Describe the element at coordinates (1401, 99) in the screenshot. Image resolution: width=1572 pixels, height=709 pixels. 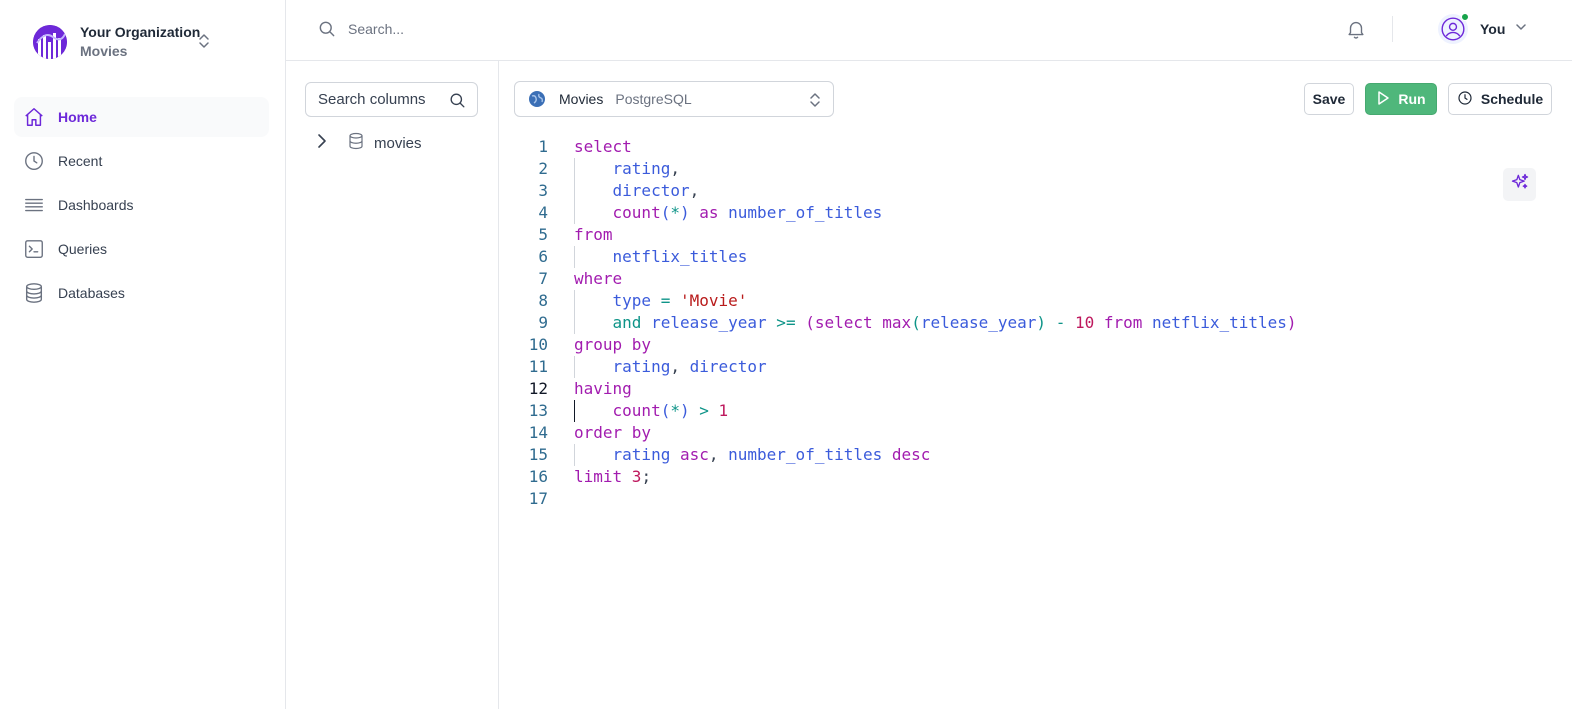
I see `run-button: Run` at that location.